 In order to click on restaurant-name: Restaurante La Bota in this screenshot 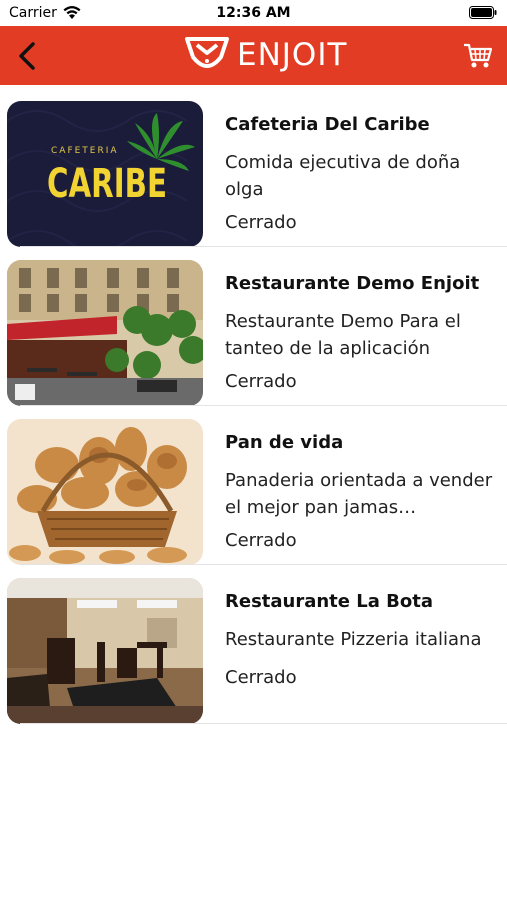, I will do `click(329, 601)`.